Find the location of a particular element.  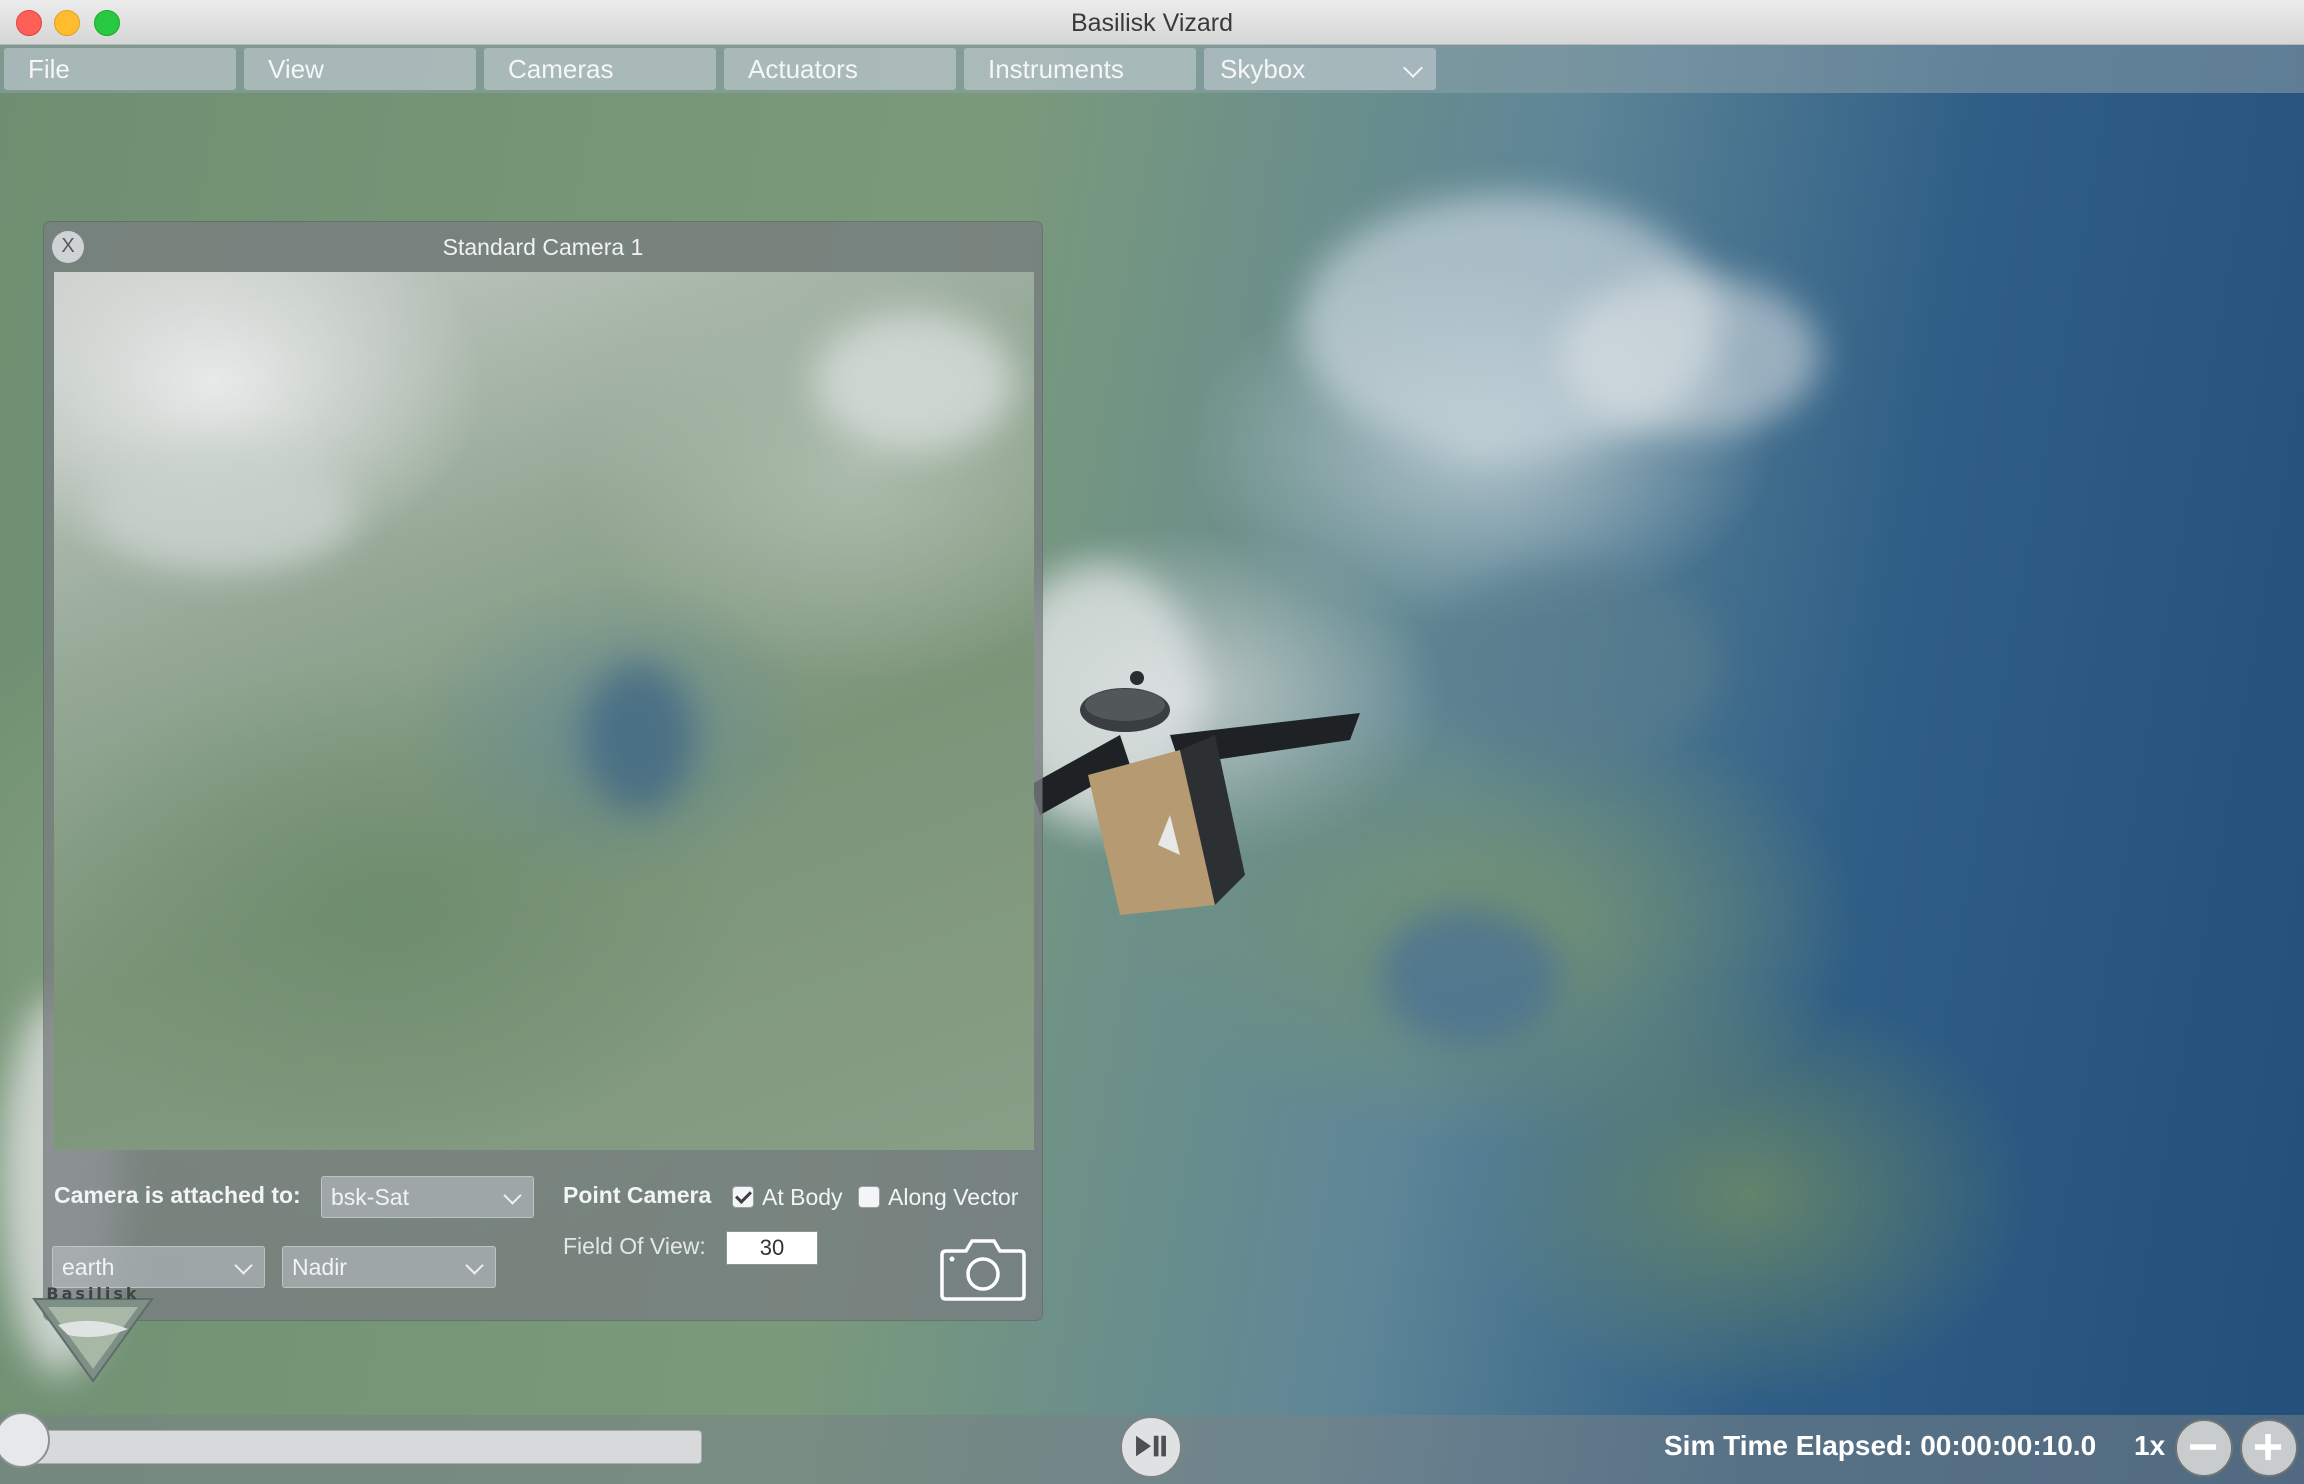

speed-increase-button is located at coordinates (2269, 1448).